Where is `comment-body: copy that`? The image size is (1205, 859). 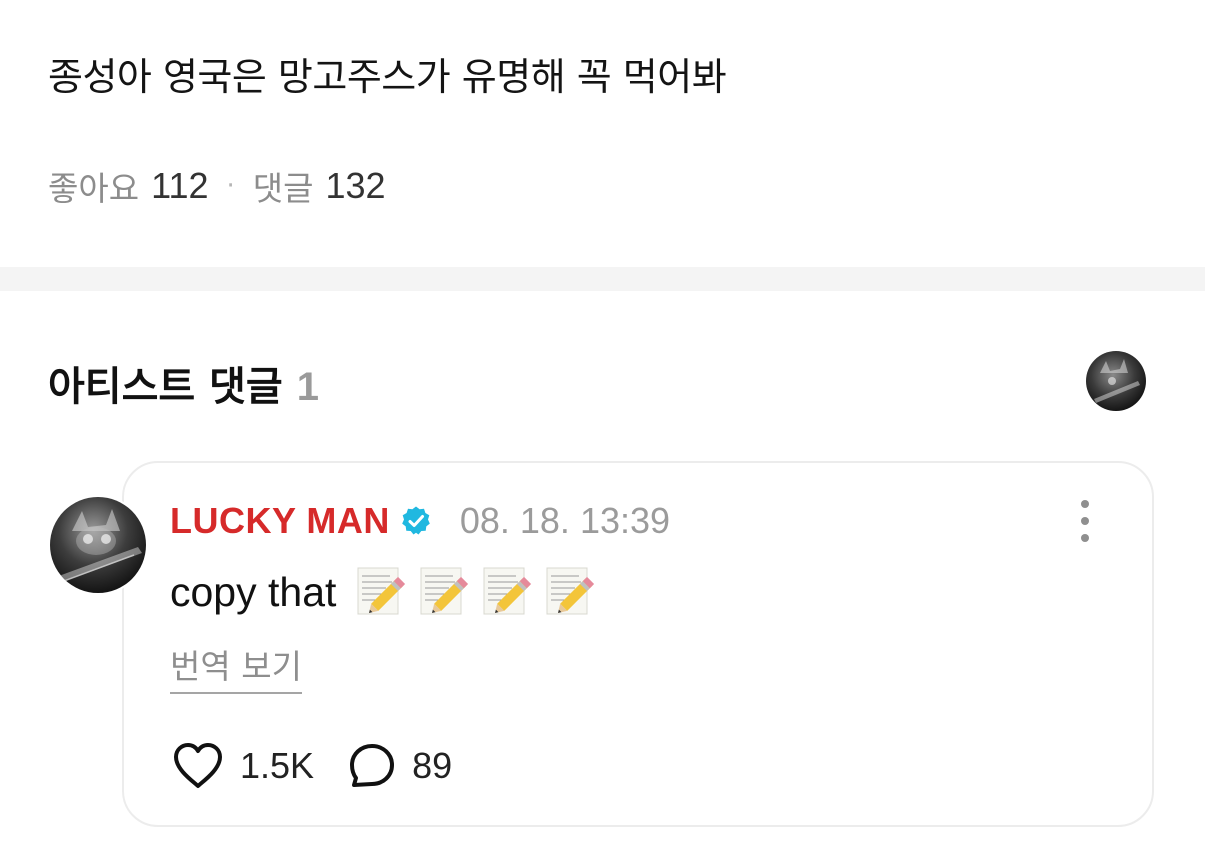
comment-body: copy that is located at coordinates (389, 592).